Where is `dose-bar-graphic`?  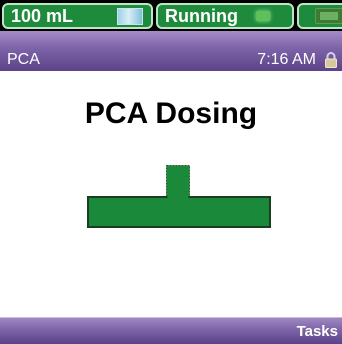 dose-bar-graphic is located at coordinates (179, 196).